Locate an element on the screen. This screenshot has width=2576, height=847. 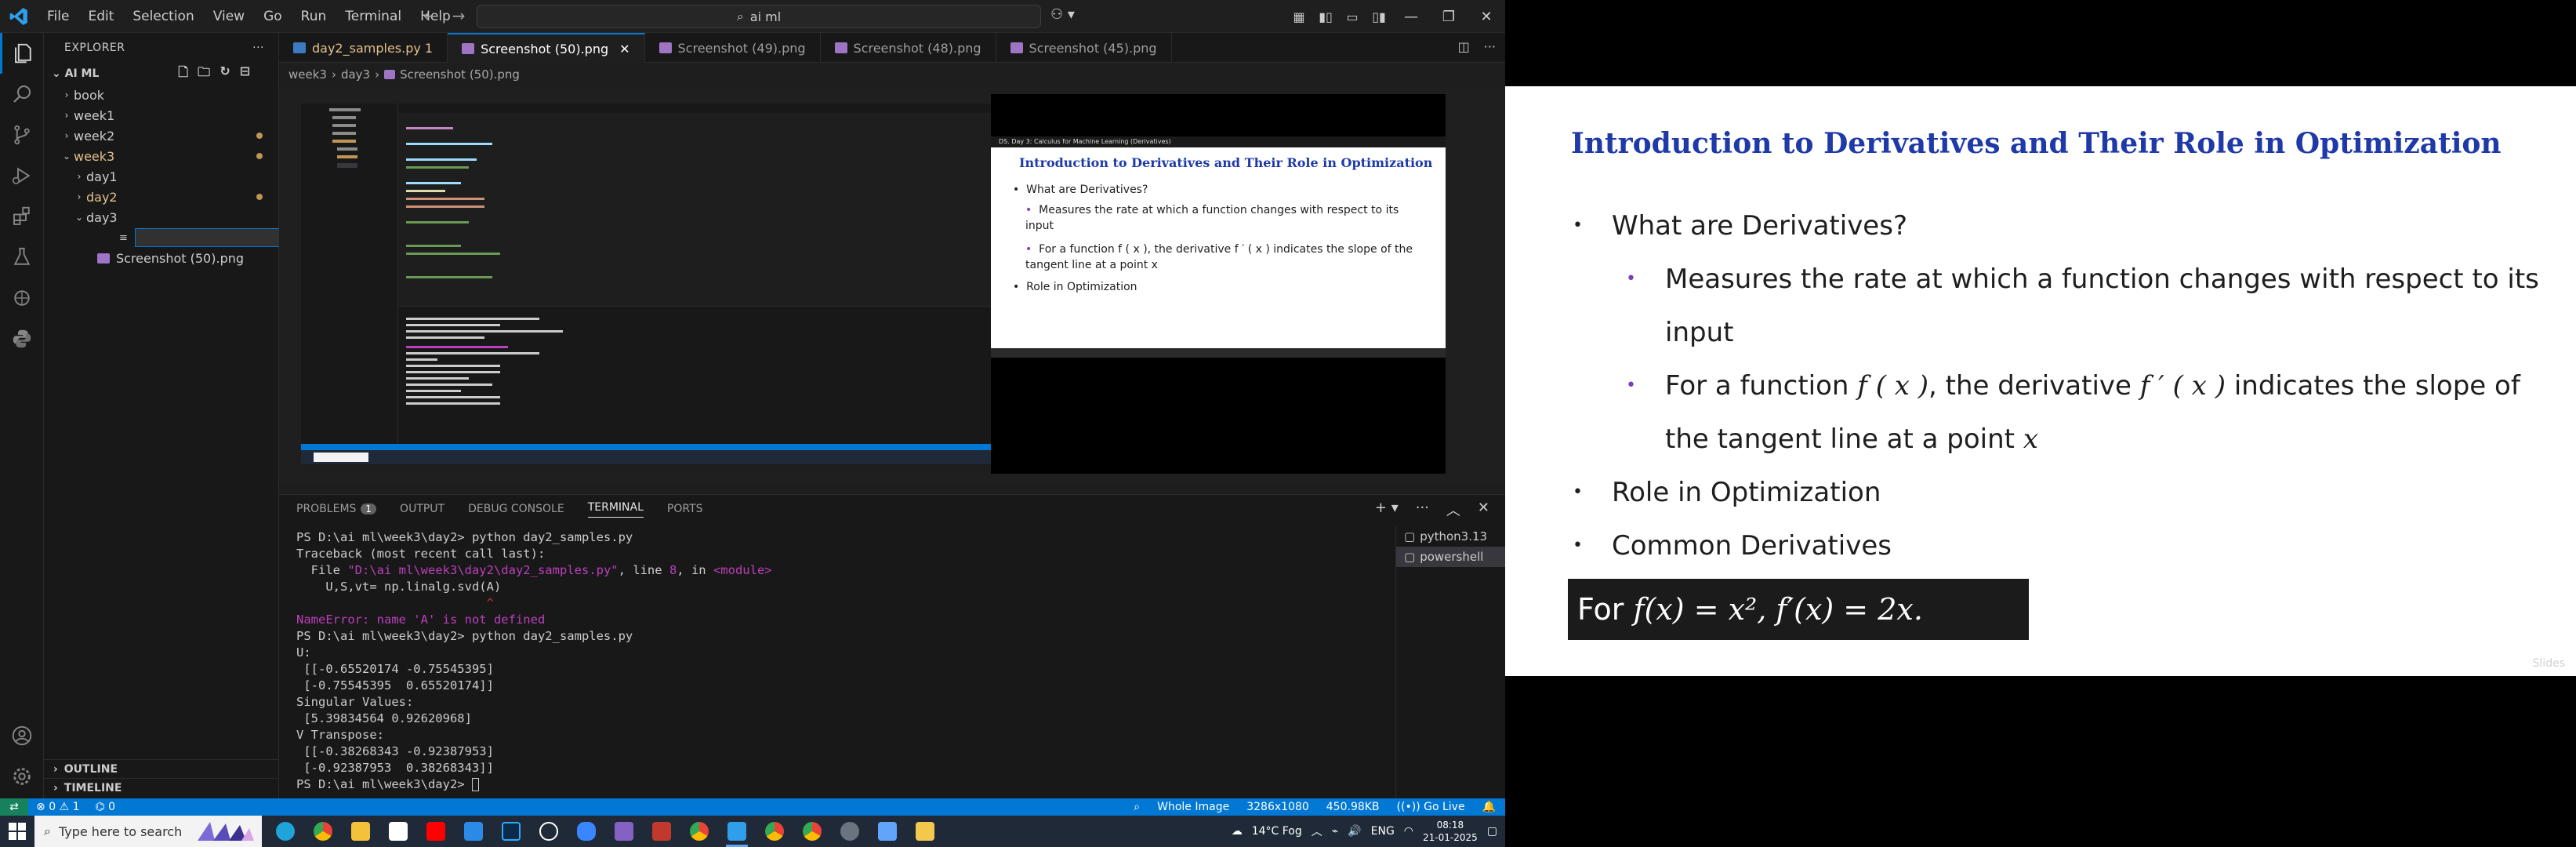
vscode-taskbar-icon is located at coordinates (737, 831).